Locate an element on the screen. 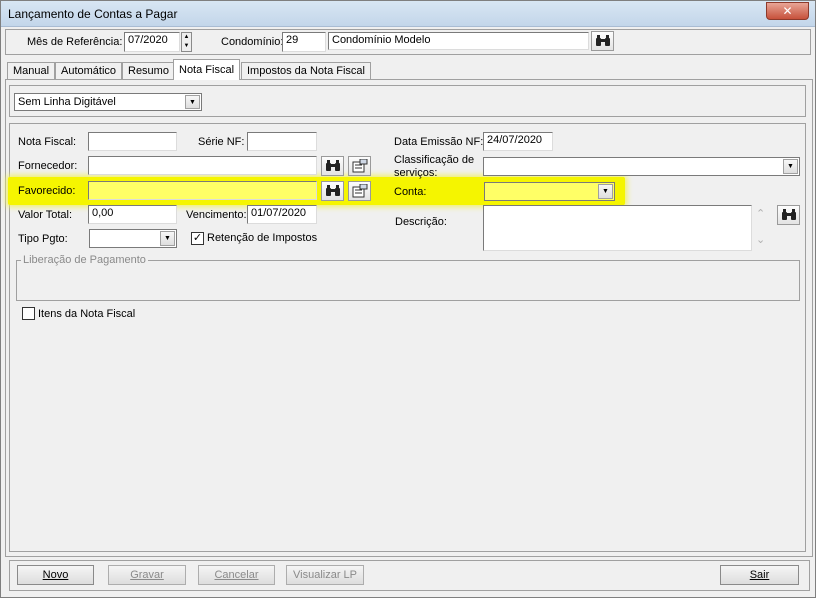 The width and height of the screenshot is (816, 598). mes-referencia-field: 07/2020 is located at coordinates (152, 42).